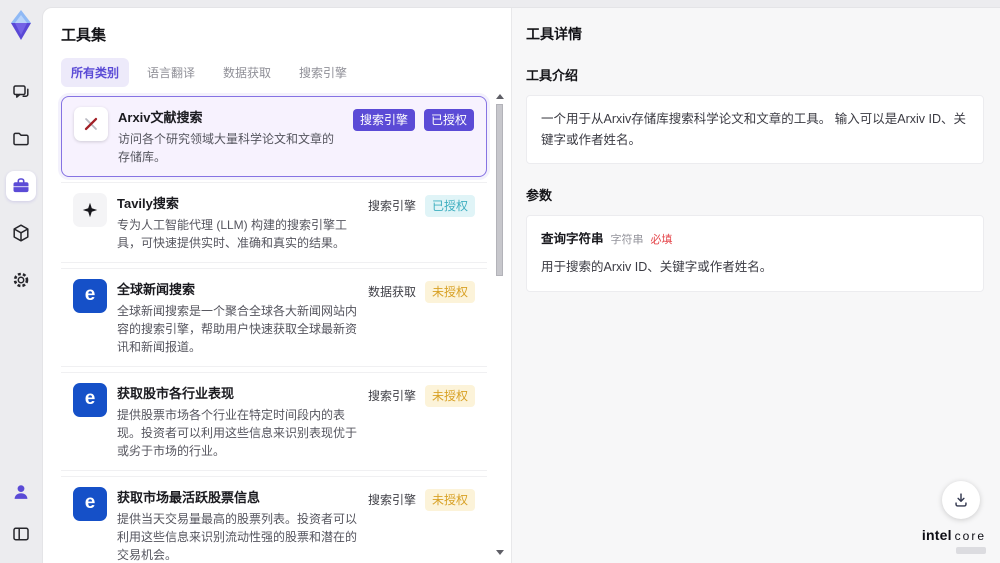  I want to click on parameter-required-label: 必填, so click(661, 240).